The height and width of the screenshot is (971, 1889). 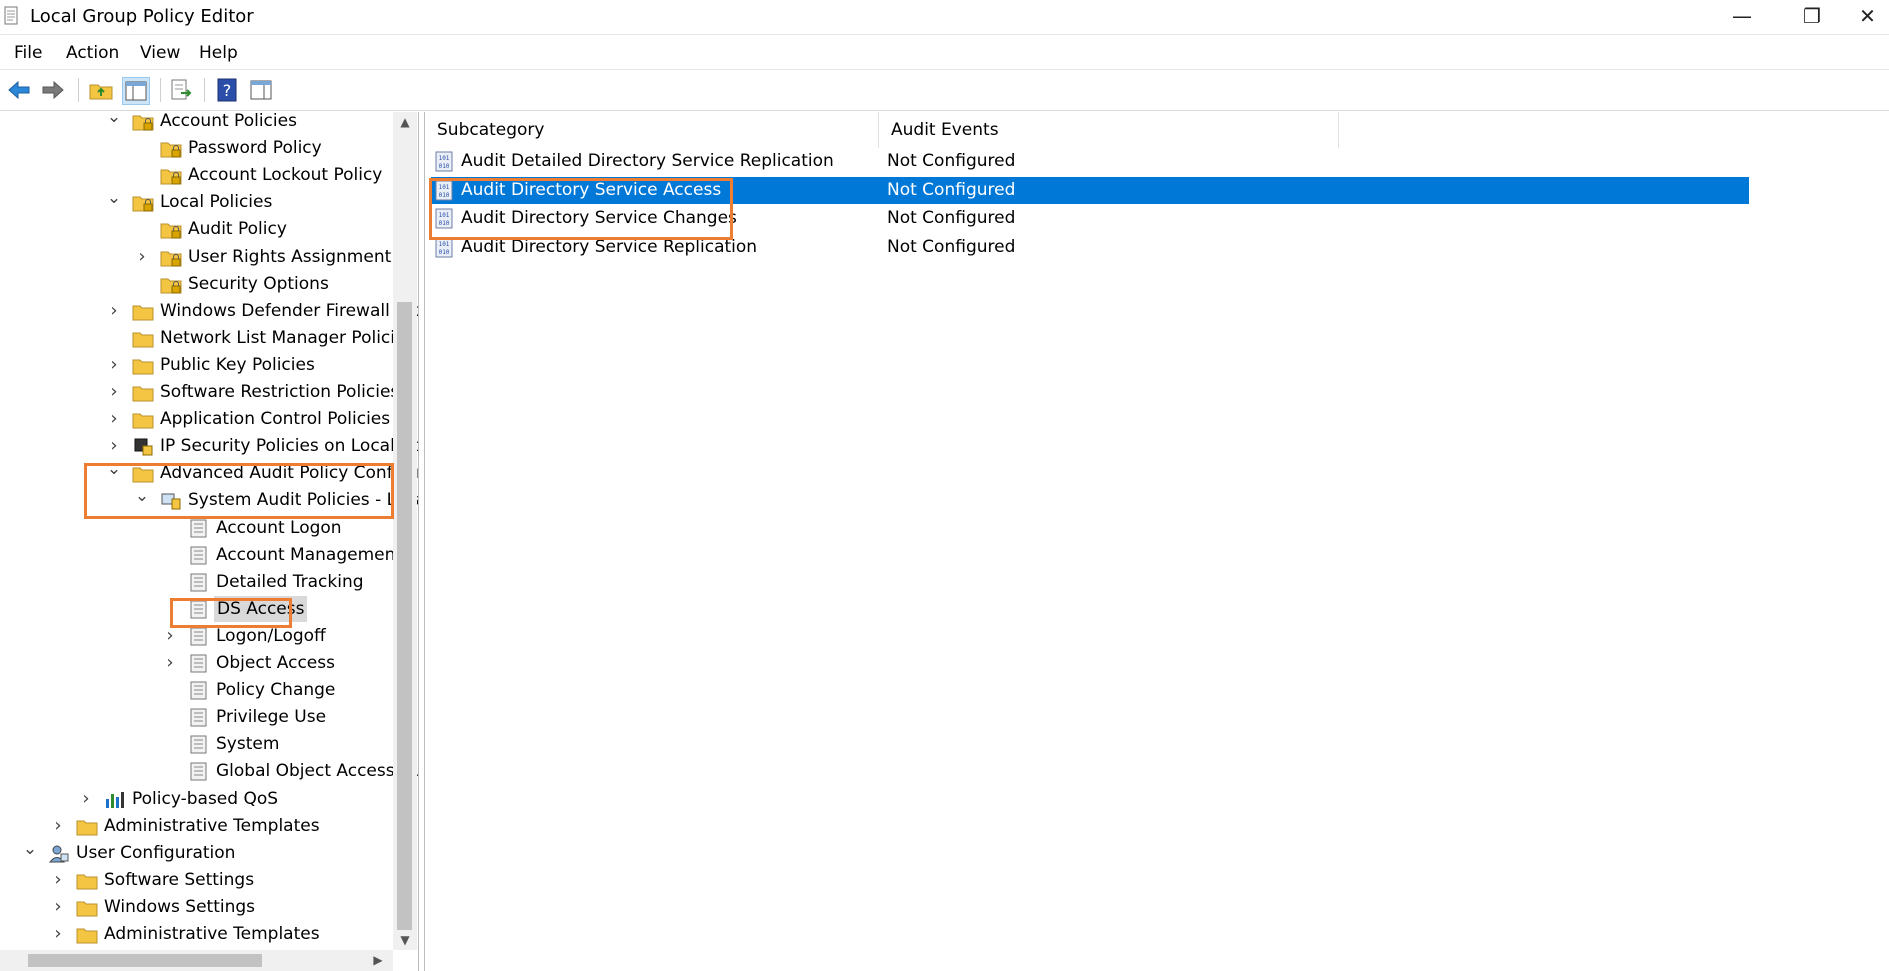 I want to click on scroll-up-icon: ▲, so click(x=405, y=122).